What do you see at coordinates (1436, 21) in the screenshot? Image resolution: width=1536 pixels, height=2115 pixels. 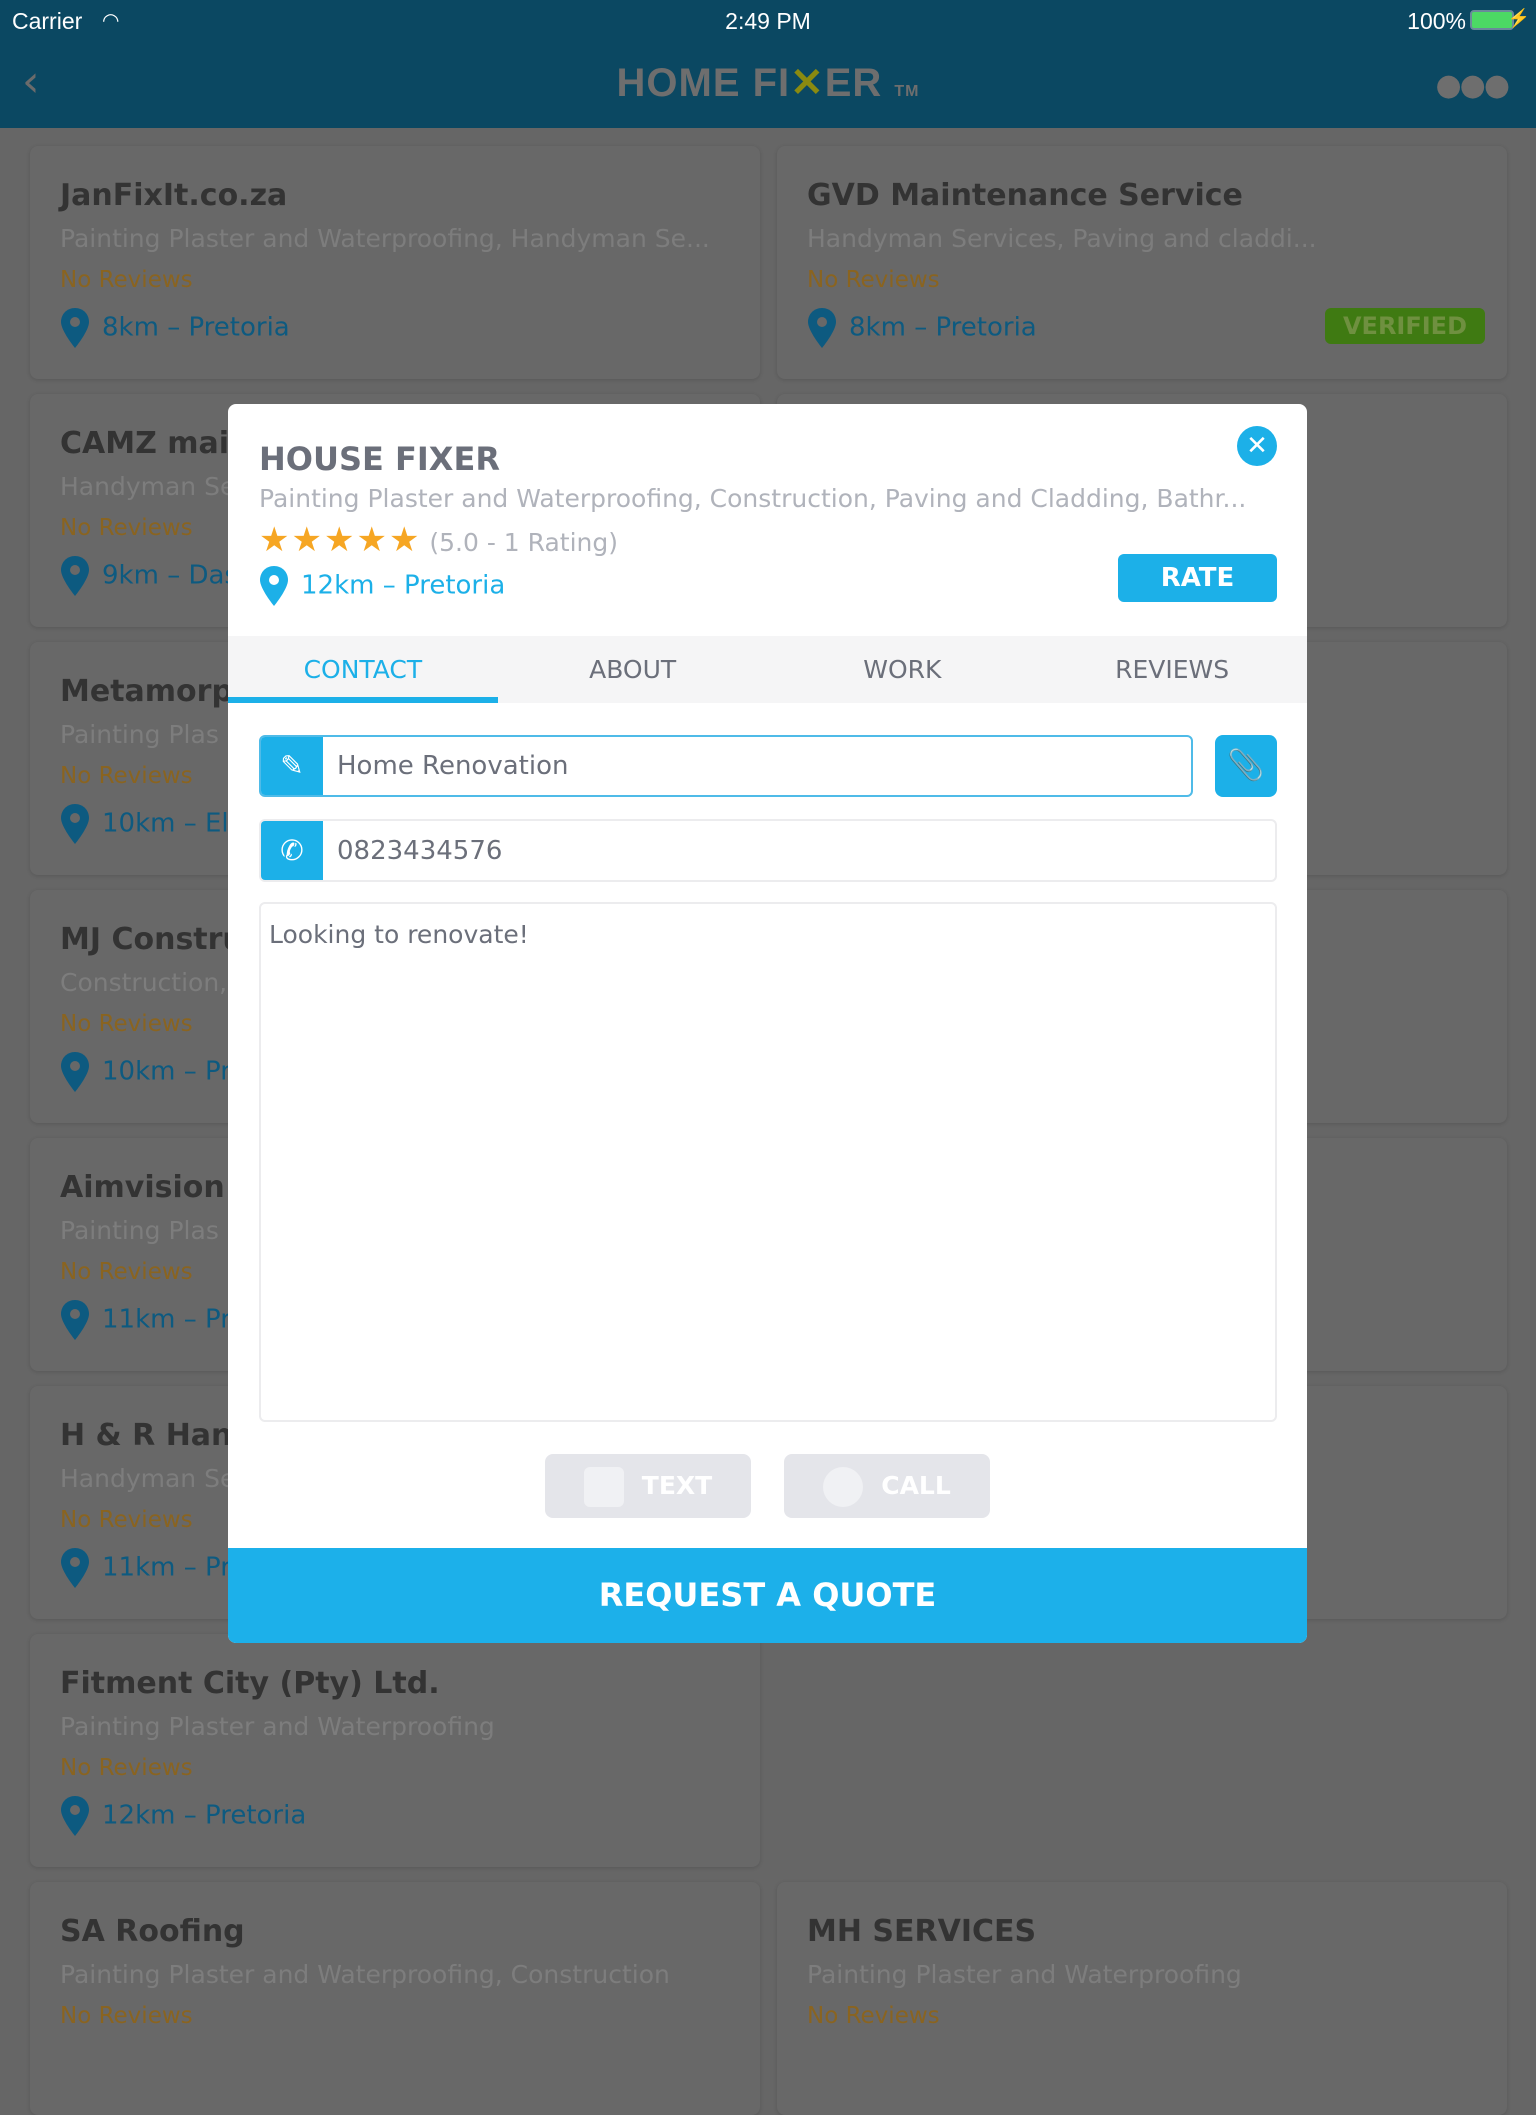 I see `battery-percent: 100%` at bounding box center [1436, 21].